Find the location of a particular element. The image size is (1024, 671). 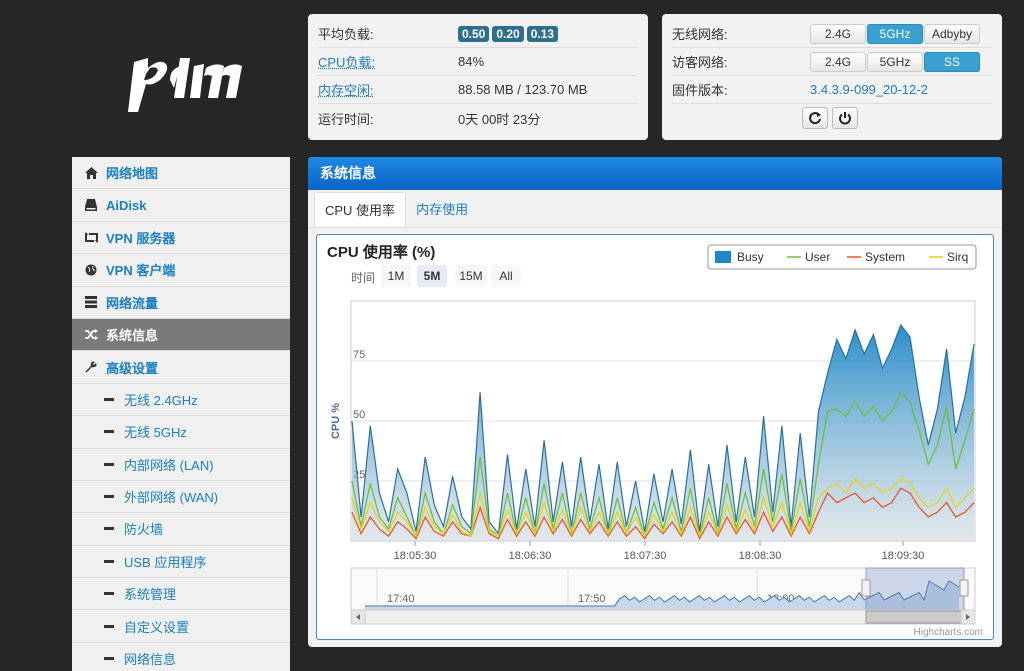

cpu-load-link: CPU负载: is located at coordinates (388, 61).